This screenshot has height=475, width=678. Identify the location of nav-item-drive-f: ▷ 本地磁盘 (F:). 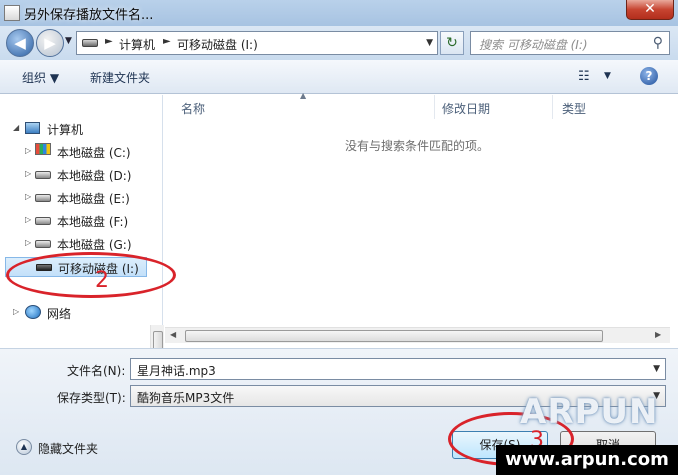
(76, 221).